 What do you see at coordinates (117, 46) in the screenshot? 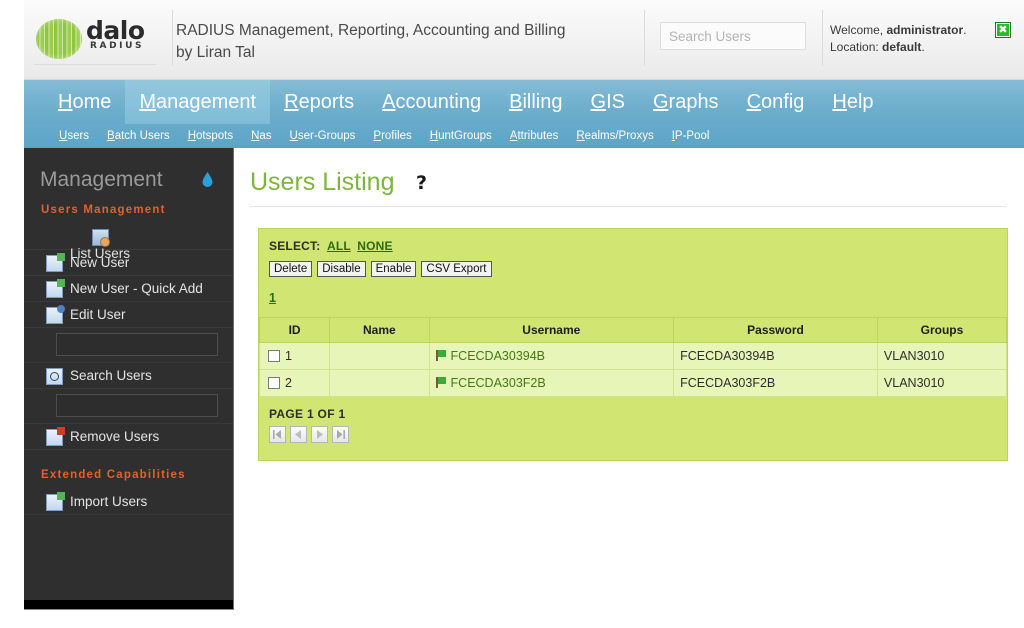
I see `logo-subtext: RADIUS` at bounding box center [117, 46].